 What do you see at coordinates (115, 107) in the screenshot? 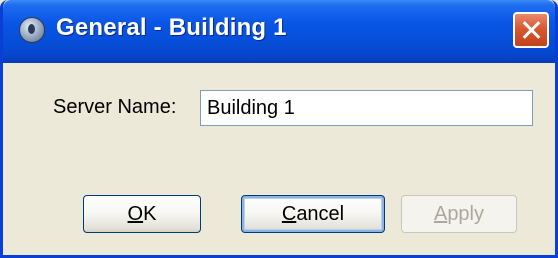
I see `server-name-label: Server Name:` at bounding box center [115, 107].